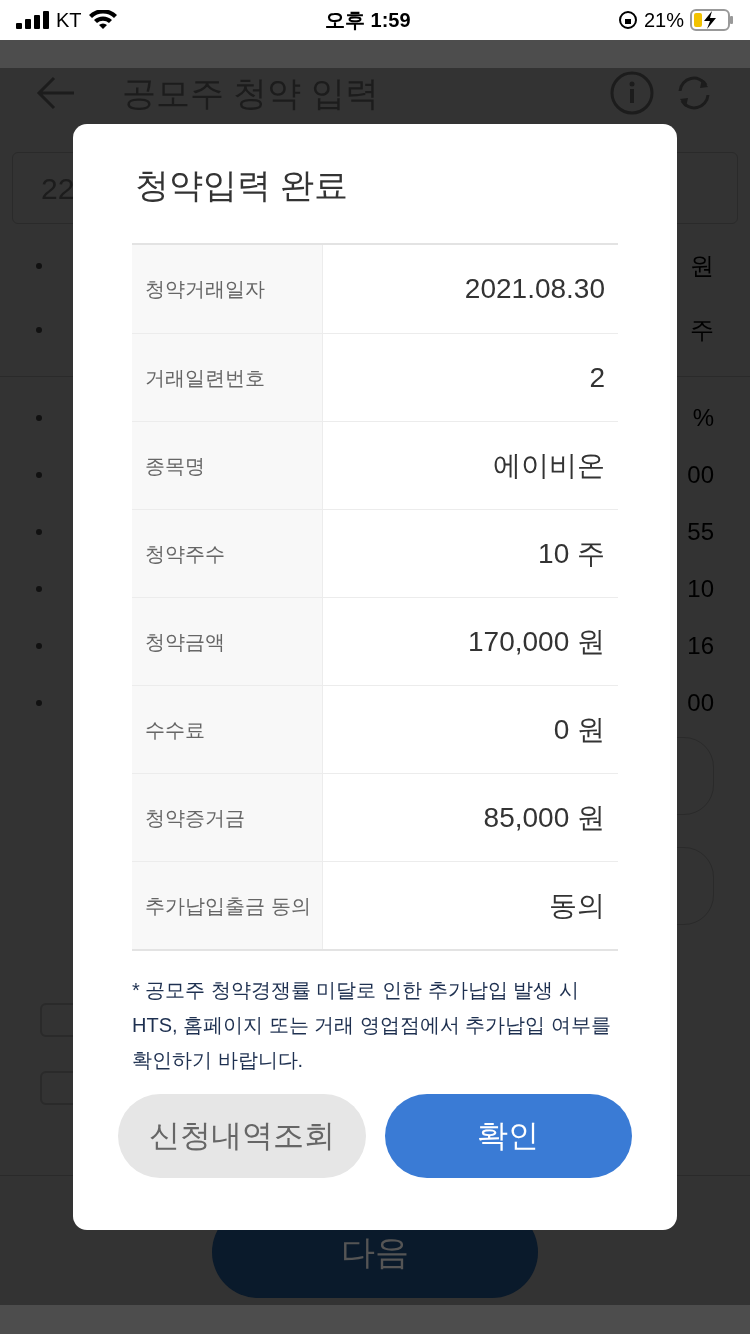  Describe the element at coordinates (227, 817) in the screenshot. I see `table-header-cell: 청약증거금` at that location.